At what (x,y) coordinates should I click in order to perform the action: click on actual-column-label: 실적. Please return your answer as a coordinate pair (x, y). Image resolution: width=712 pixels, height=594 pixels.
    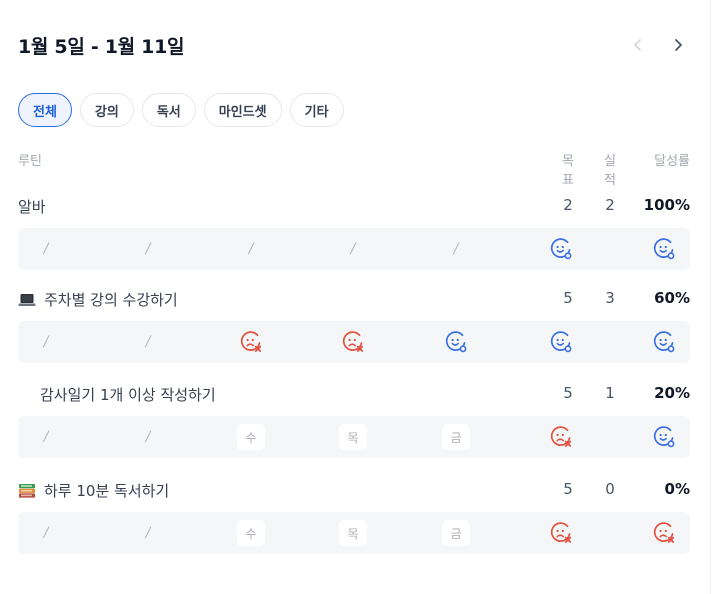
    Looking at the image, I should click on (610, 171).